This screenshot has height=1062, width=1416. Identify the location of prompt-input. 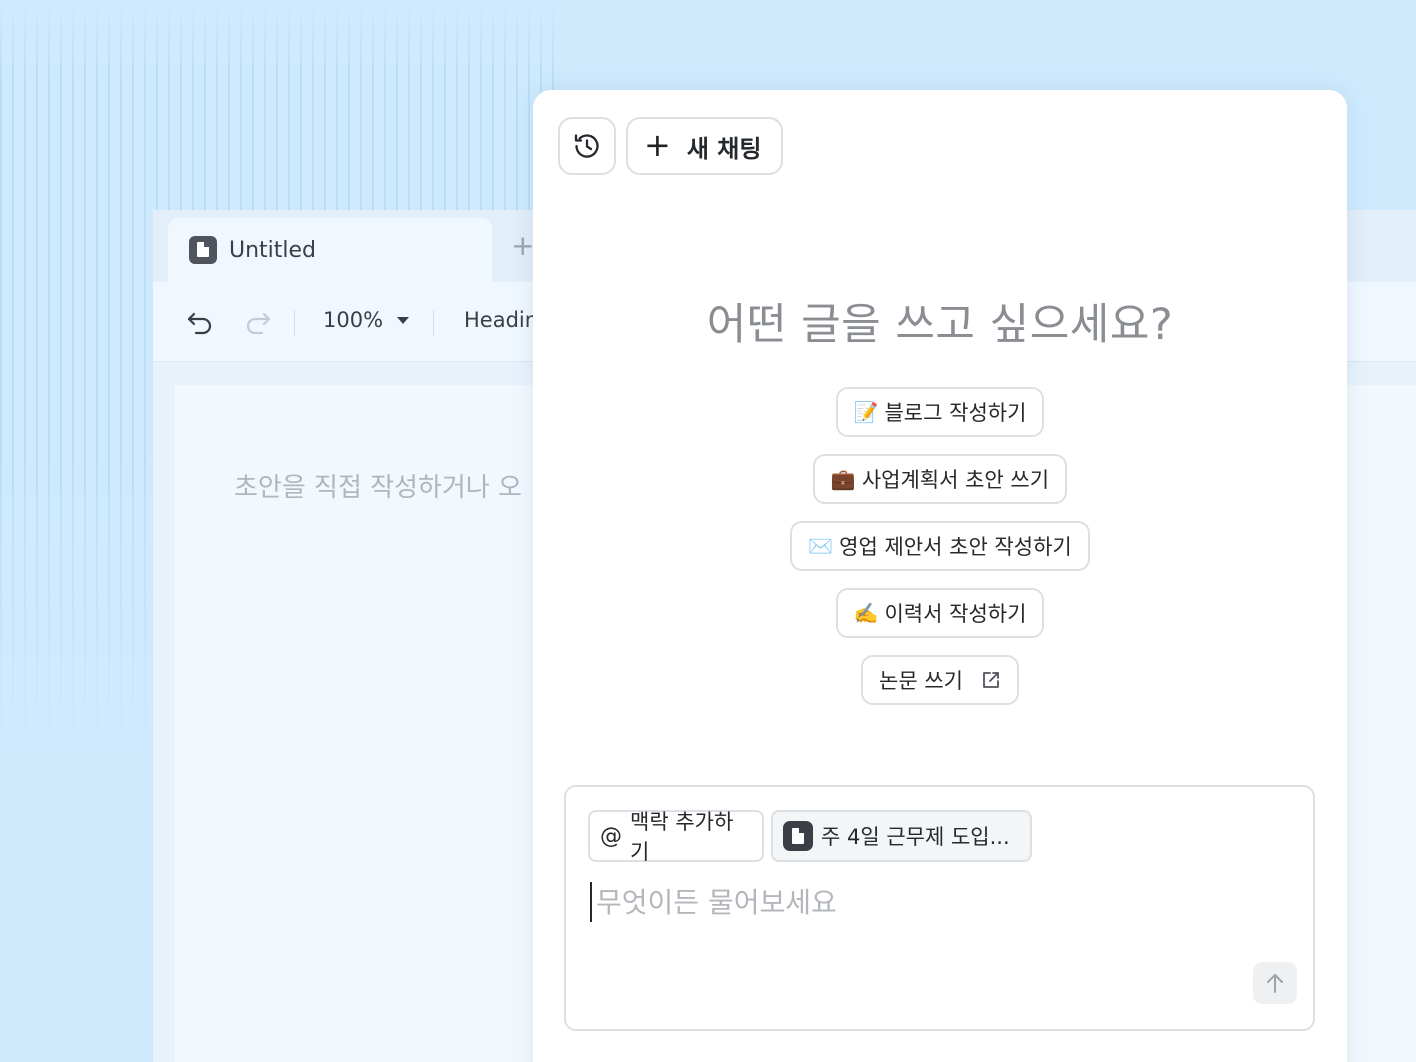
(935, 902).